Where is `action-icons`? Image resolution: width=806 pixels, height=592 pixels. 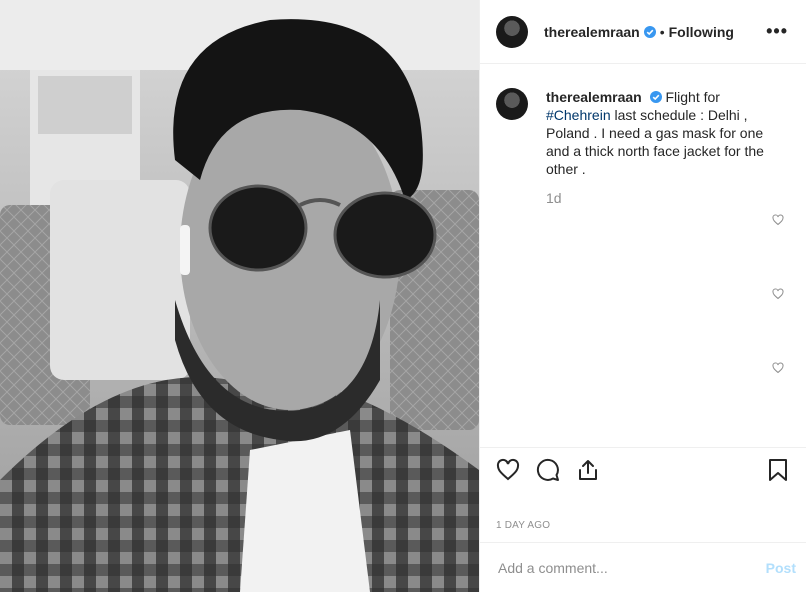 action-icons is located at coordinates (643, 465).